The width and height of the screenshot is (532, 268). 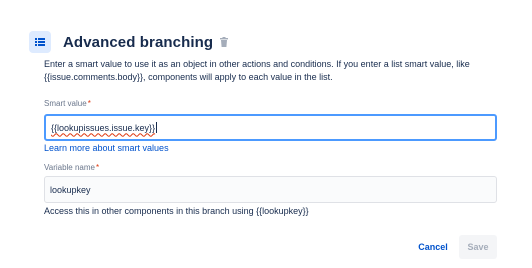 I want to click on smart-value-input: {{lookupissues.issue.key}}, so click(x=270, y=127).